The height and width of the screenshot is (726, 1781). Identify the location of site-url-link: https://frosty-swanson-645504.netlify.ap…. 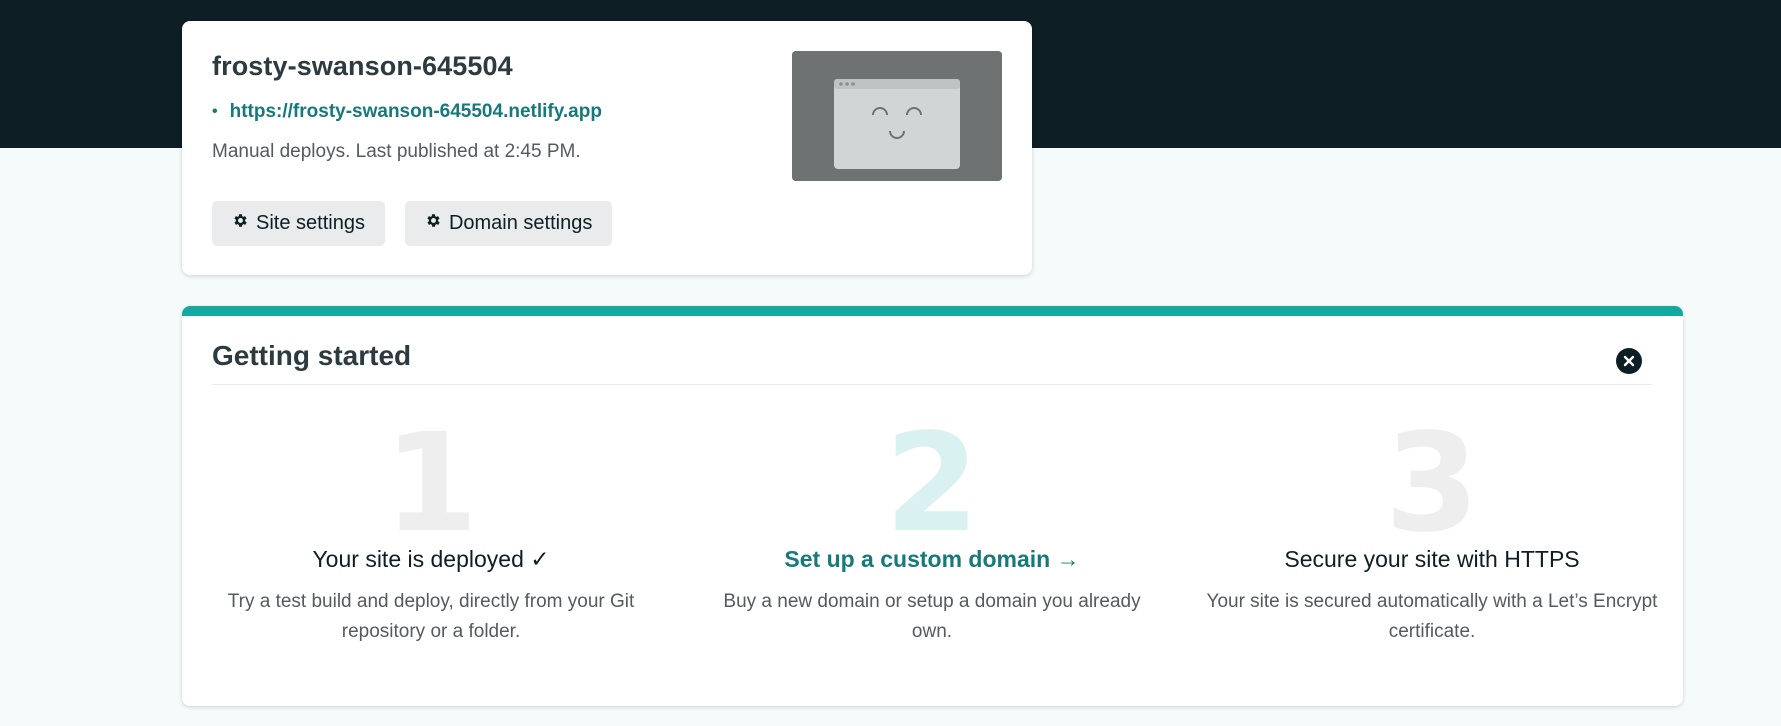
(416, 112).